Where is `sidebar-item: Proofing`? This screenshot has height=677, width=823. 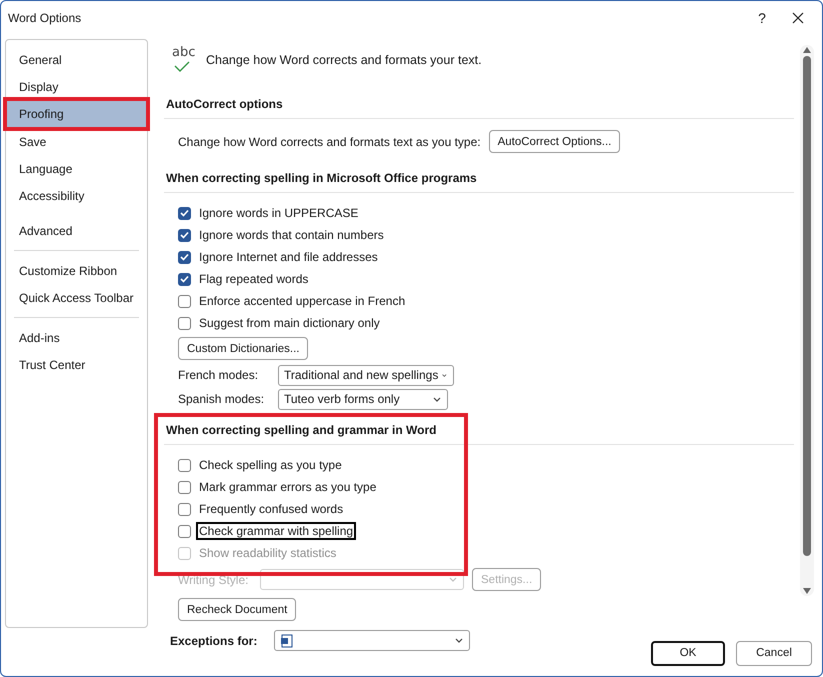
sidebar-item: Proofing is located at coordinates (76, 114).